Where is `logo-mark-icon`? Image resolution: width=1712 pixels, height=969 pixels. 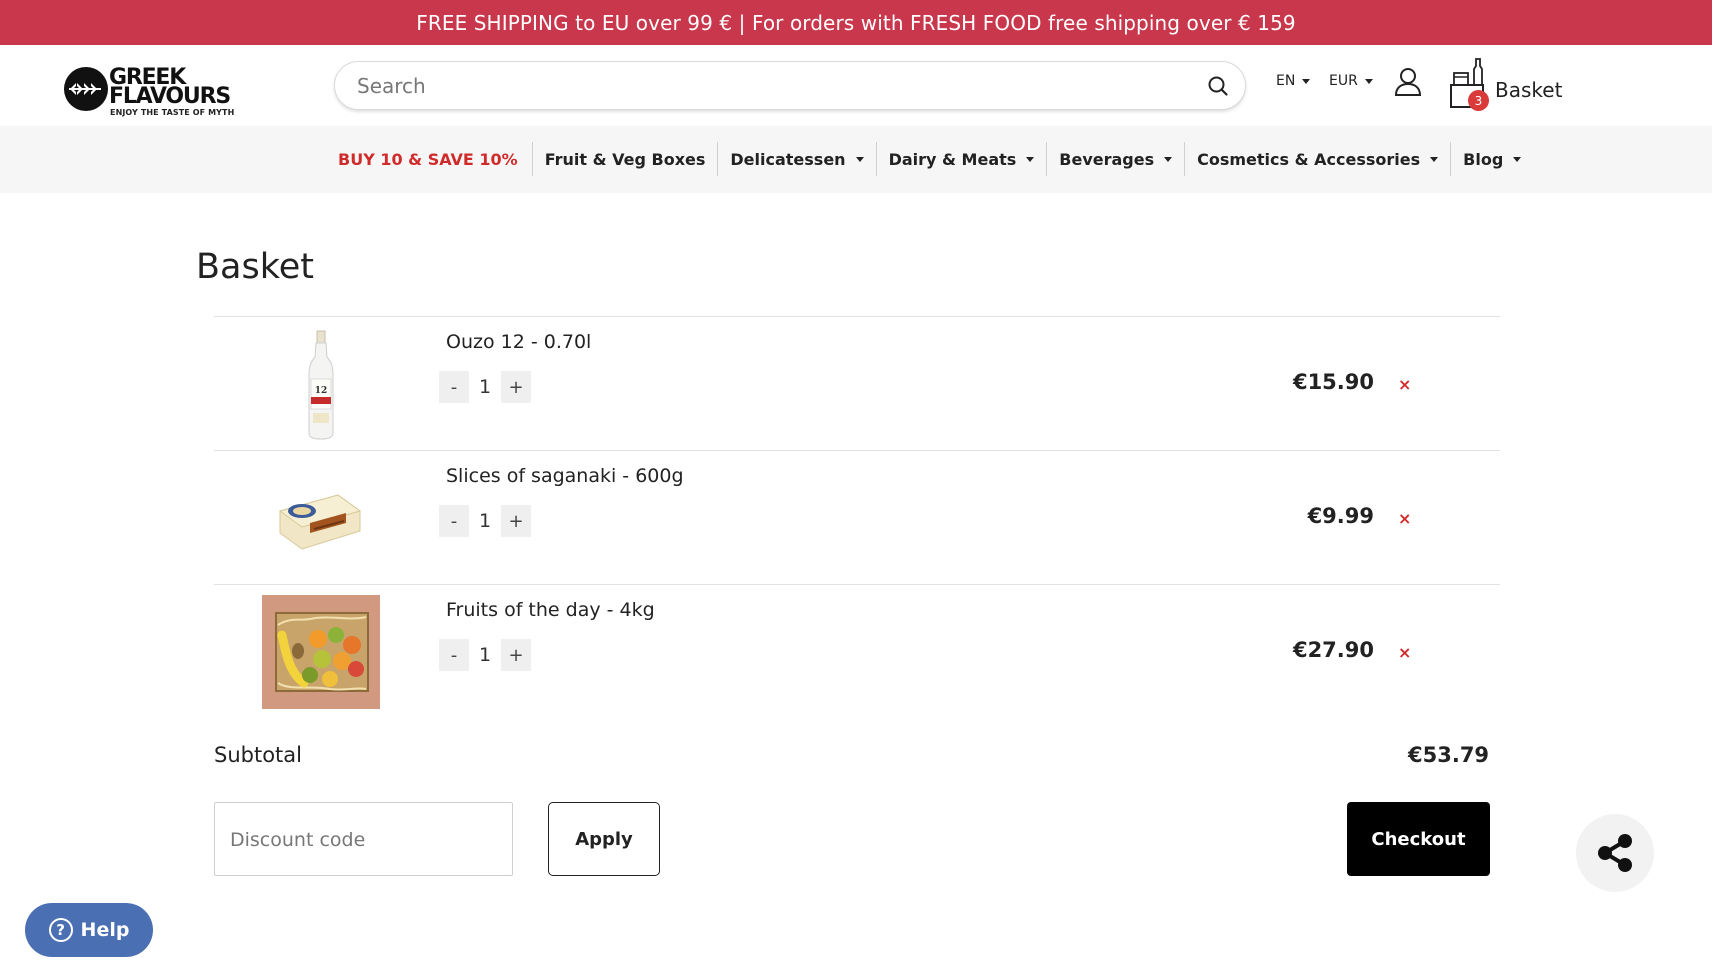
logo-mark-icon is located at coordinates (86, 89).